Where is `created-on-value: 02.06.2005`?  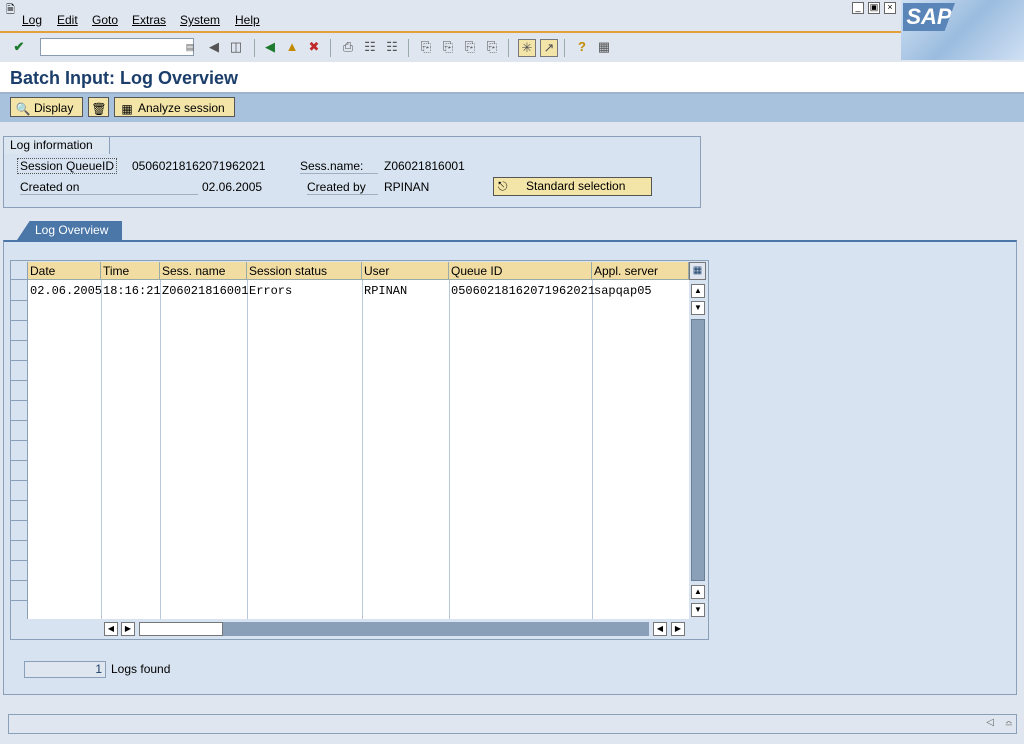
created-on-value: 02.06.2005 is located at coordinates (232, 187).